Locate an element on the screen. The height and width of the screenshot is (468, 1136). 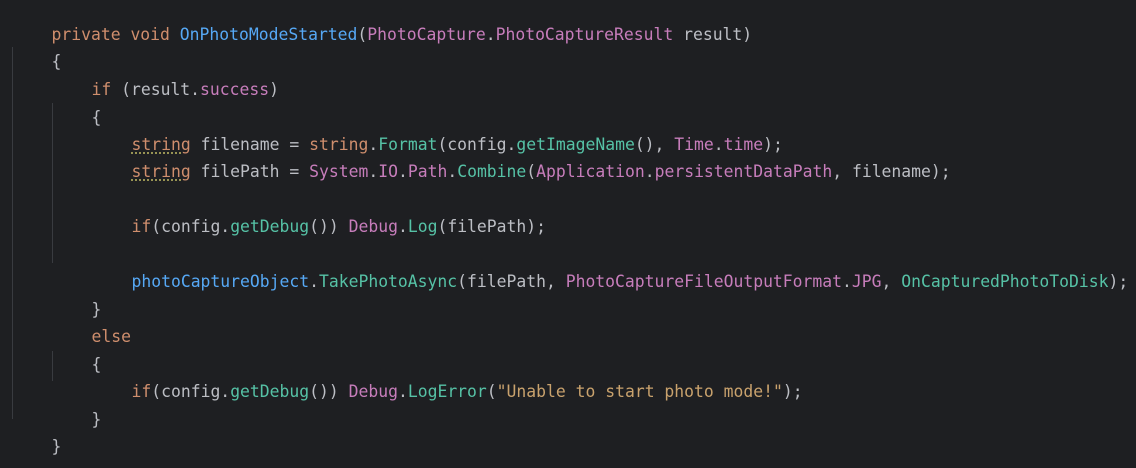
keyword-void: void is located at coordinates (150, 34).